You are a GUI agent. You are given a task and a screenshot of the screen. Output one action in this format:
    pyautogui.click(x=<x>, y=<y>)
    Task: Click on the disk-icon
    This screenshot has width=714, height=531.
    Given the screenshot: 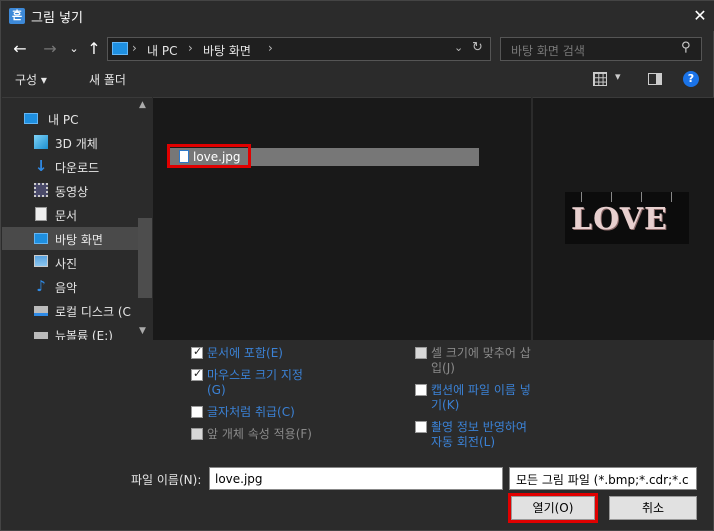 What is the action you would take?
    pyautogui.click(x=41, y=311)
    